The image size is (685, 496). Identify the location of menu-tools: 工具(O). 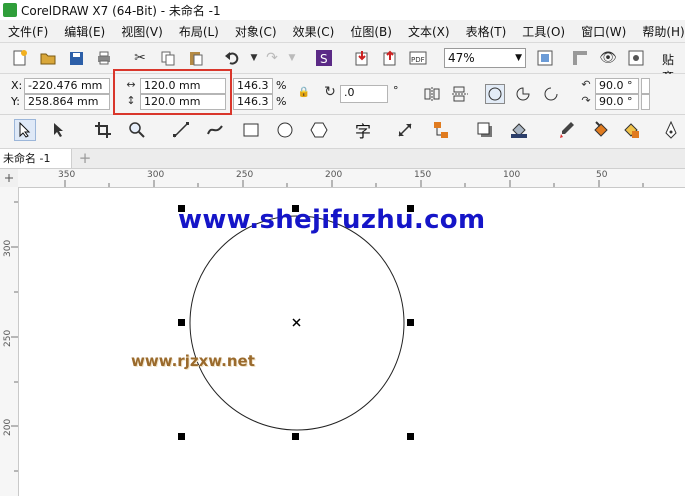
(543, 31).